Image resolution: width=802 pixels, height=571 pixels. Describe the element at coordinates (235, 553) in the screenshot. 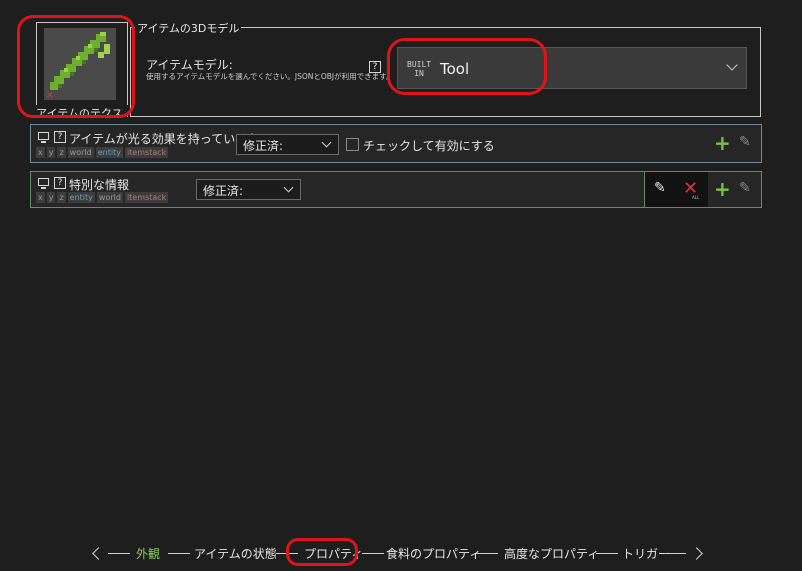

I see `nav-item-state: アイテムの状態` at that location.